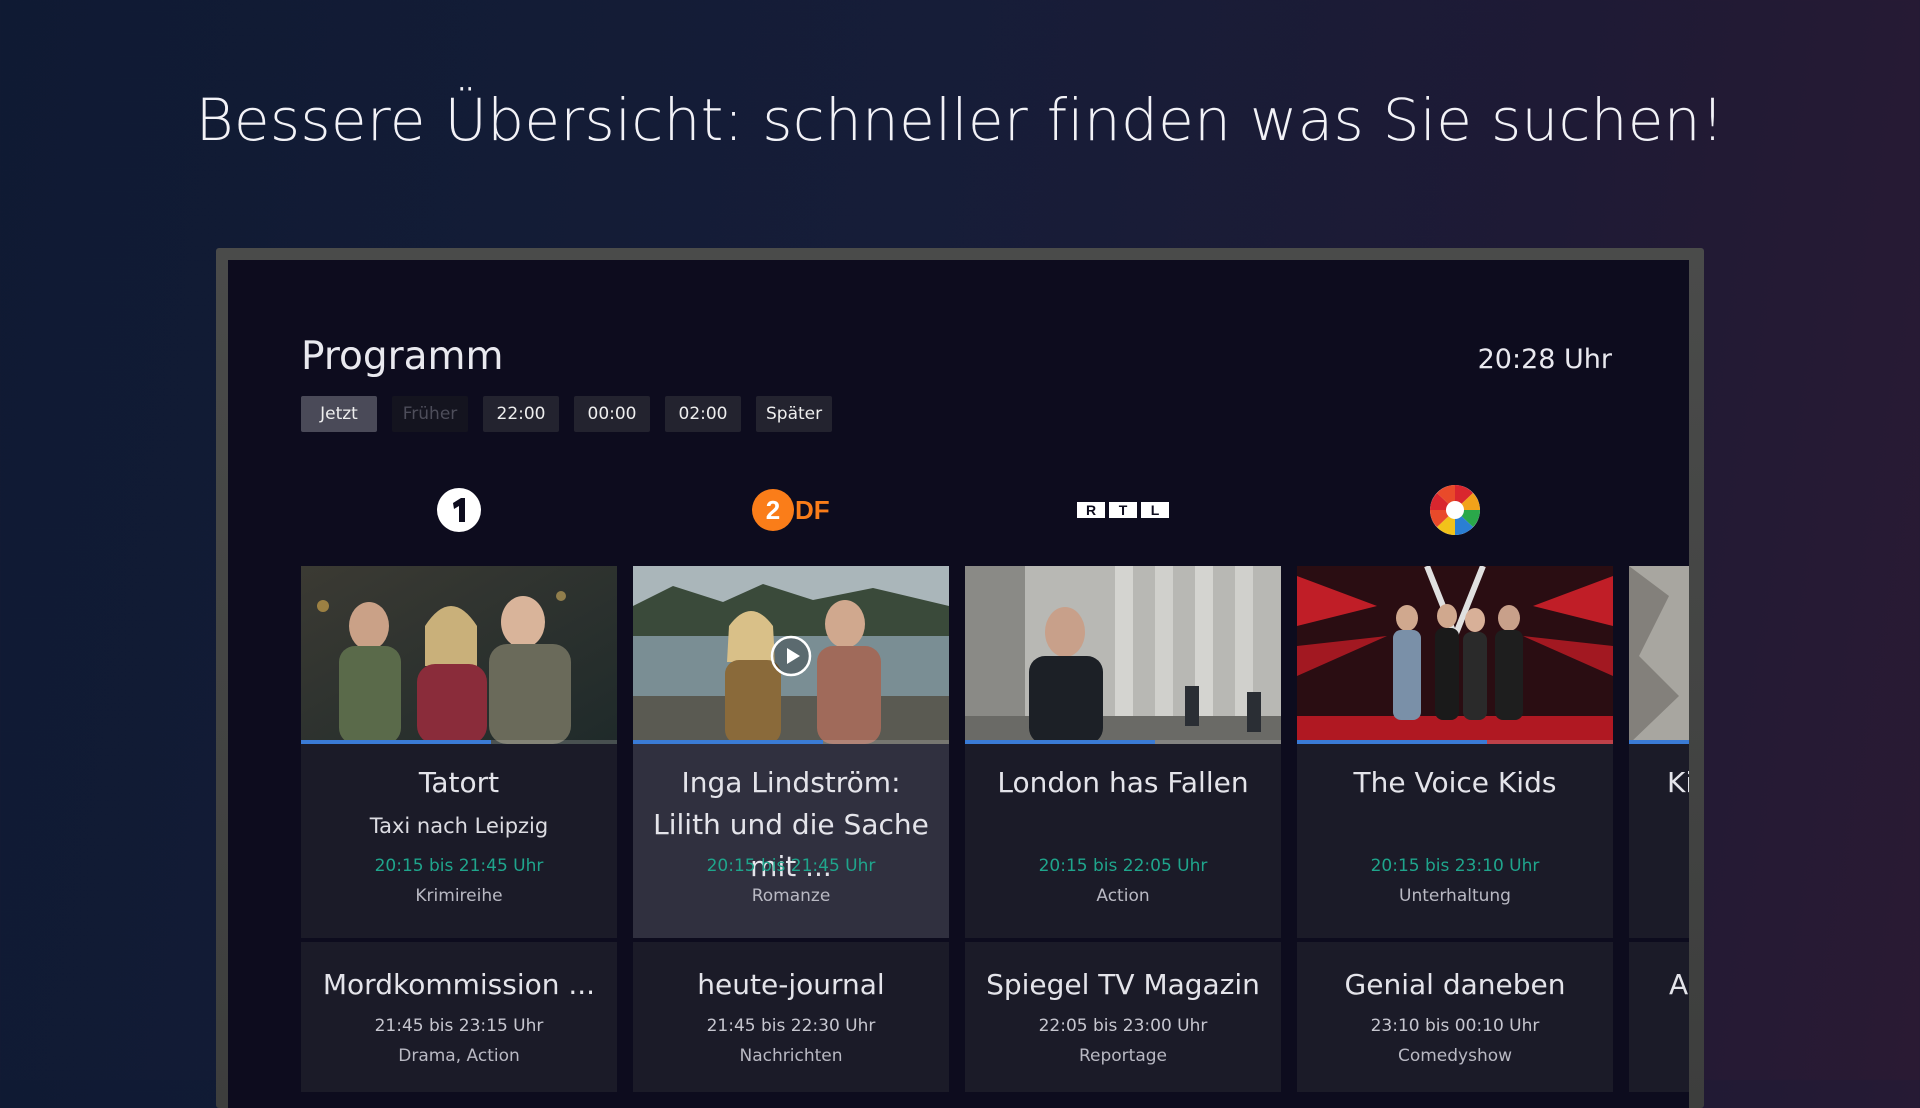 Image resolution: width=1920 pixels, height=1108 pixels. I want to click on svg-text: T, so click(1123, 510).